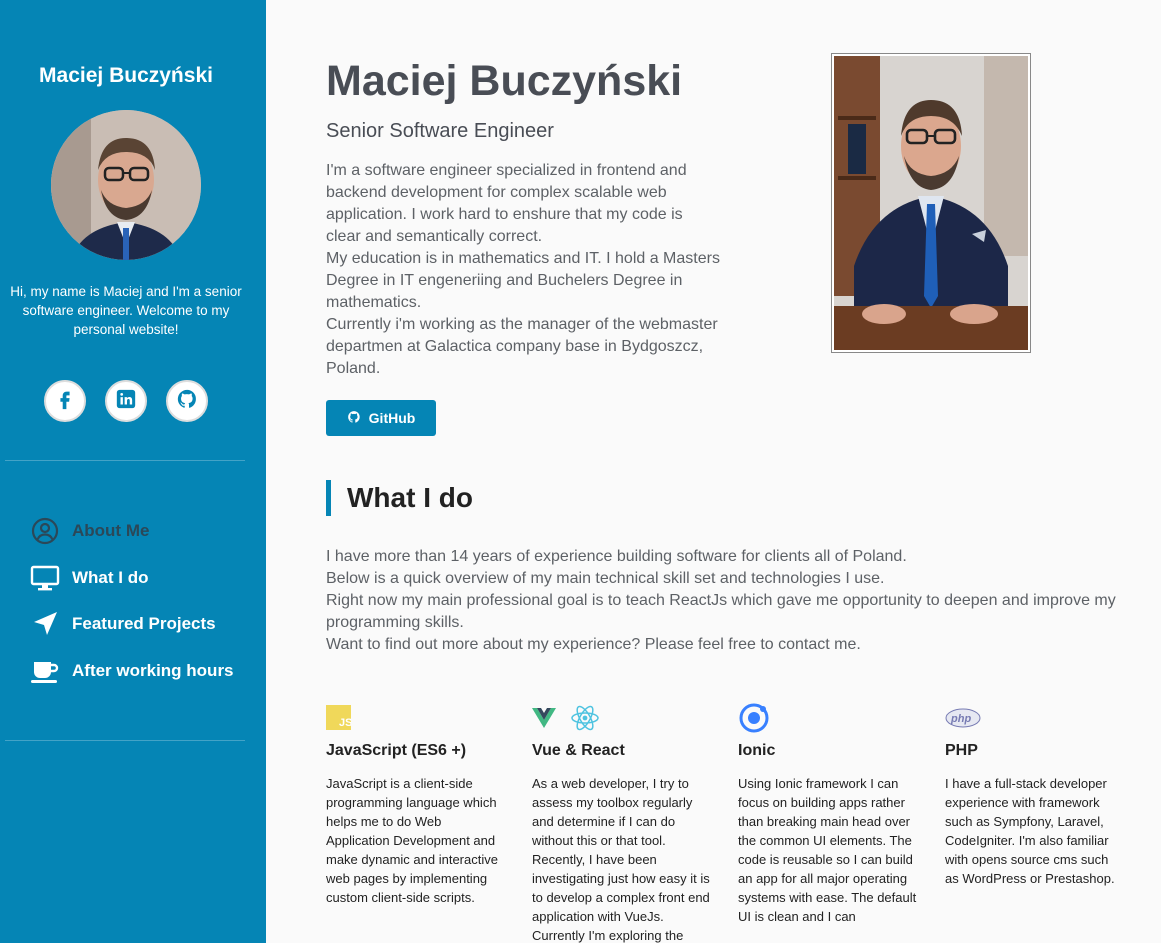 This screenshot has width=1161, height=943. I want to click on svg-text: php, so click(960, 719).